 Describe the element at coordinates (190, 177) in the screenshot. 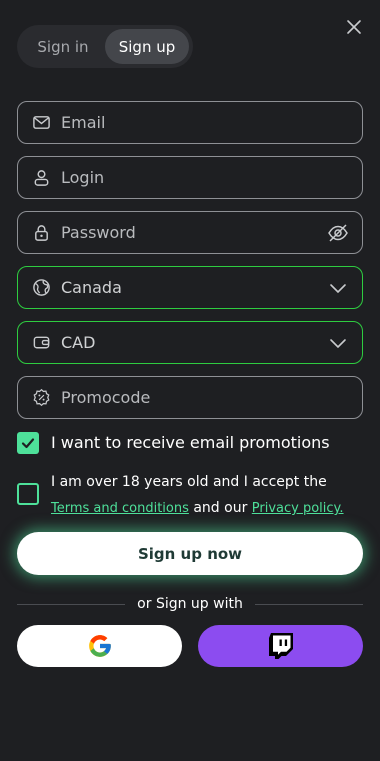

I see `login-field: Login` at that location.